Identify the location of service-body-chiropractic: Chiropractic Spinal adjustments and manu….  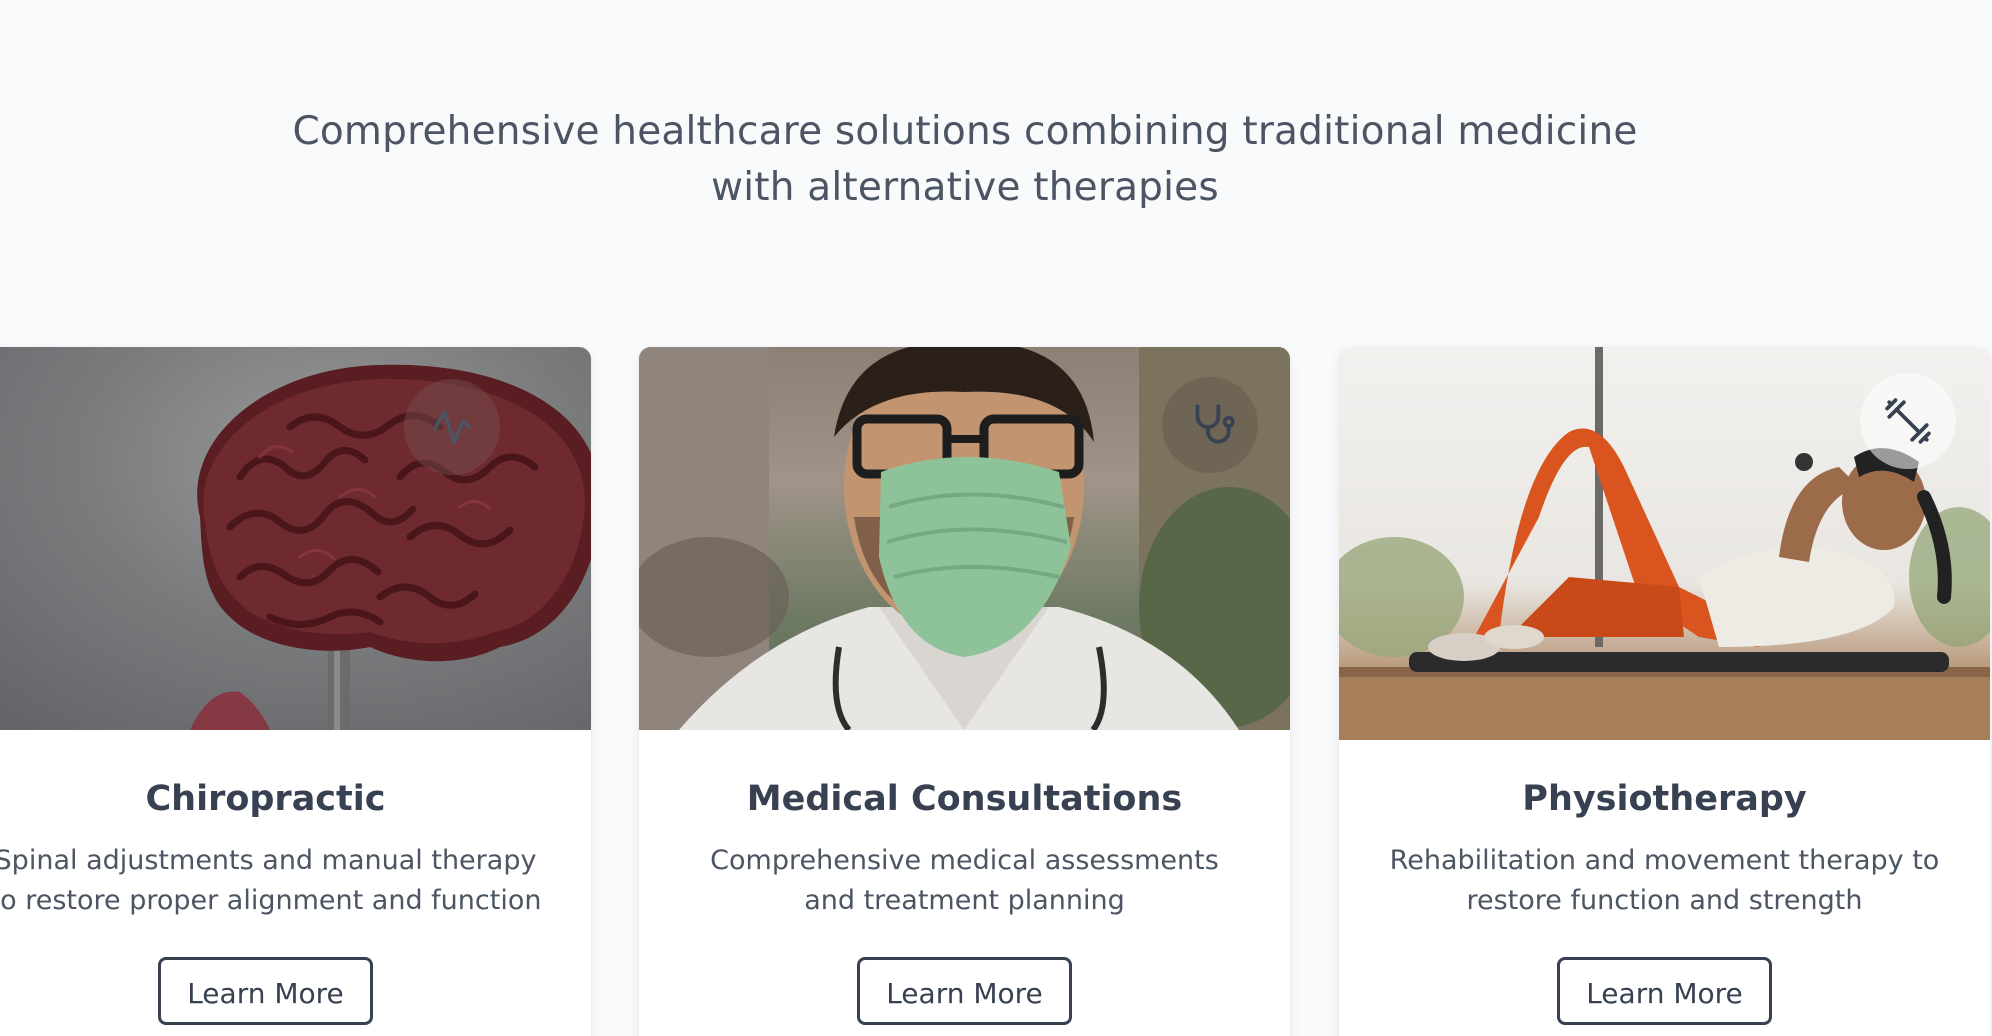
(295, 901).